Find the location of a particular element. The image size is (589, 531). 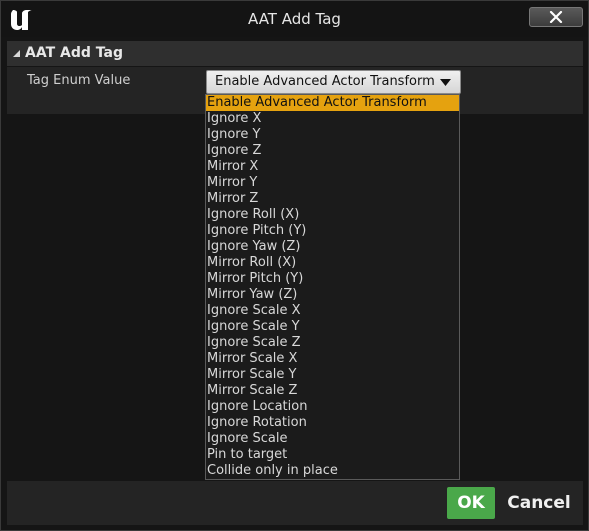

chevron-down-icon is located at coordinates (445, 82).